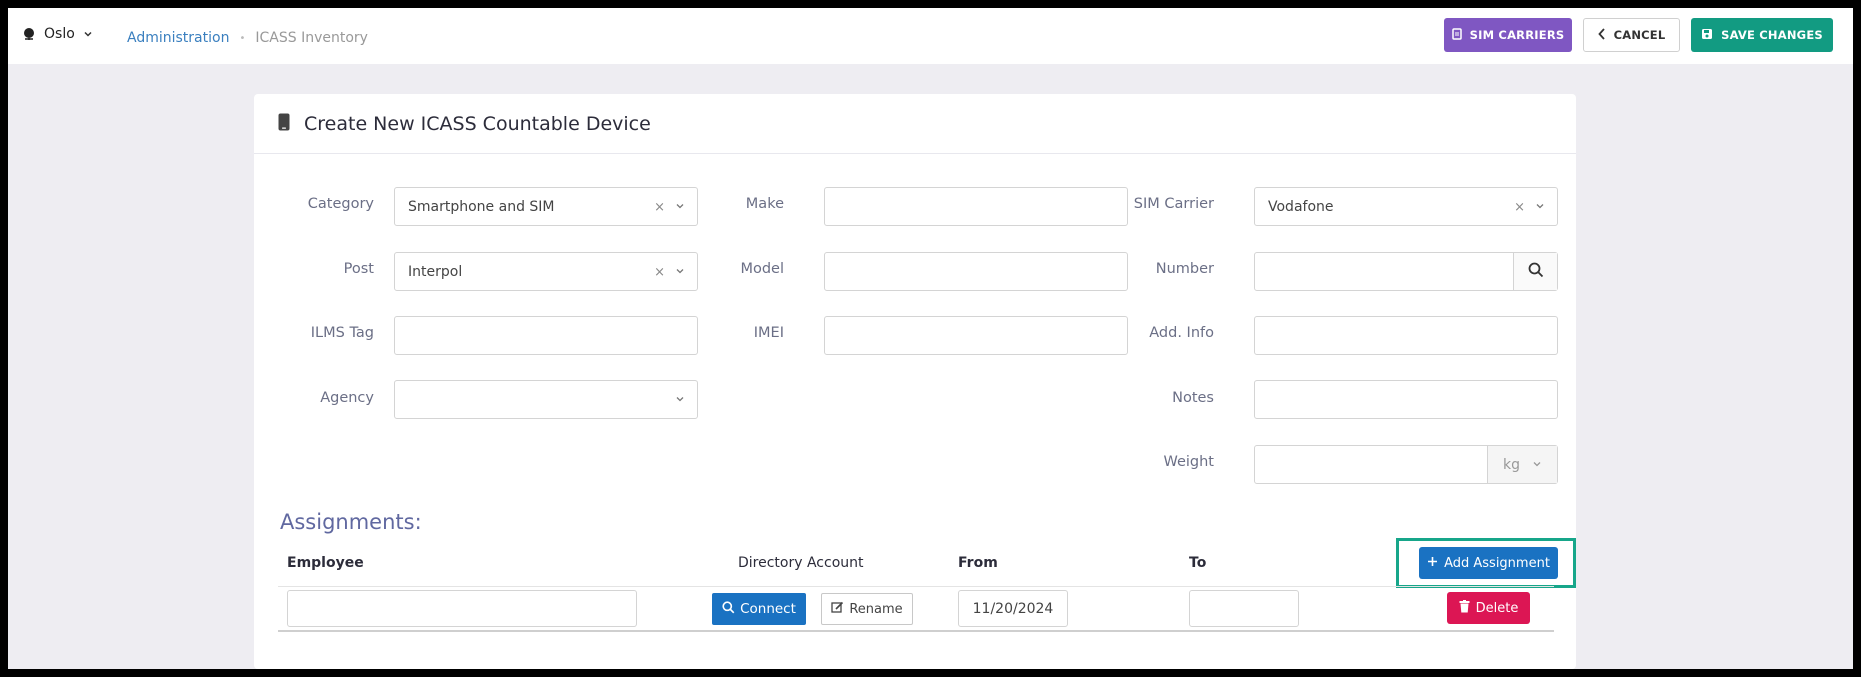 Image resolution: width=1861 pixels, height=677 pixels. Describe the element at coordinates (481, 206) in the screenshot. I see `category-value: Smartphone and SIM` at that location.